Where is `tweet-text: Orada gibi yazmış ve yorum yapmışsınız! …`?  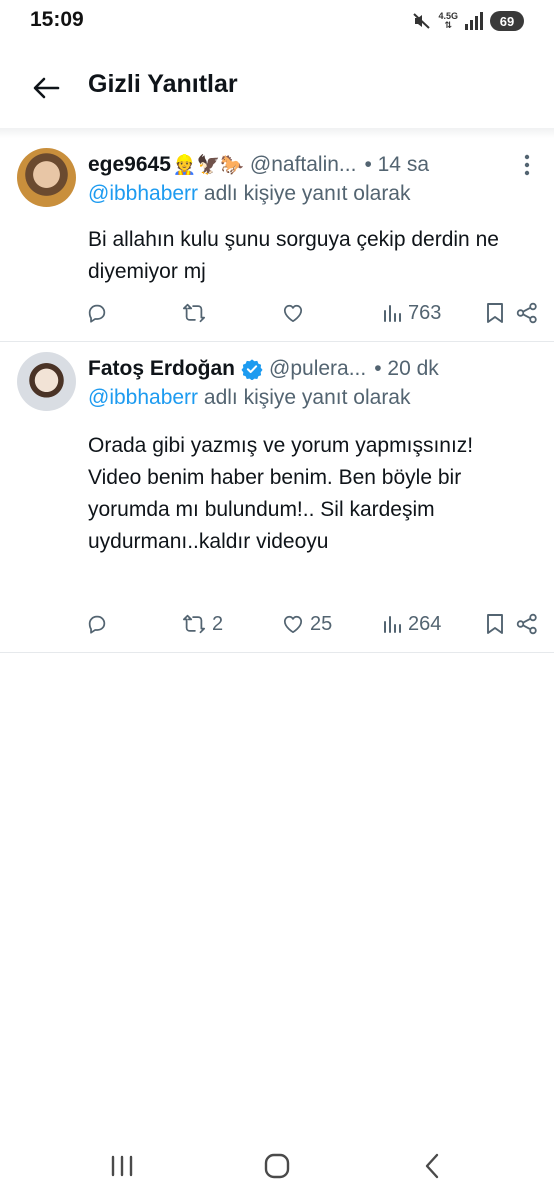
tweet-text: Orada gibi yazmış ve yorum yapmışsınız! … is located at coordinates (281, 493).